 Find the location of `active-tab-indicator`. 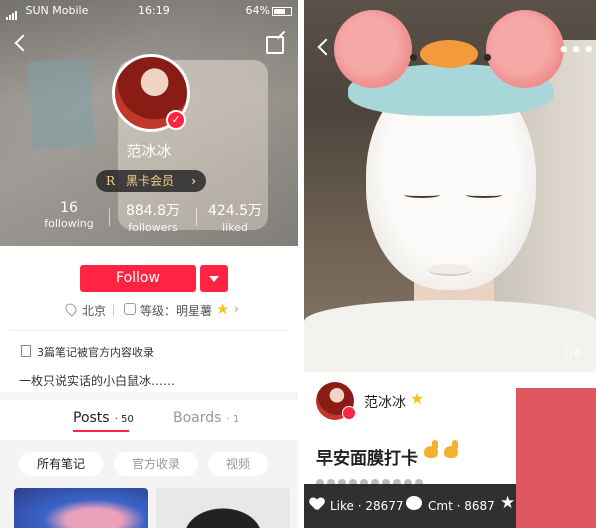

active-tab-indicator is located at coordinates (101, 431).